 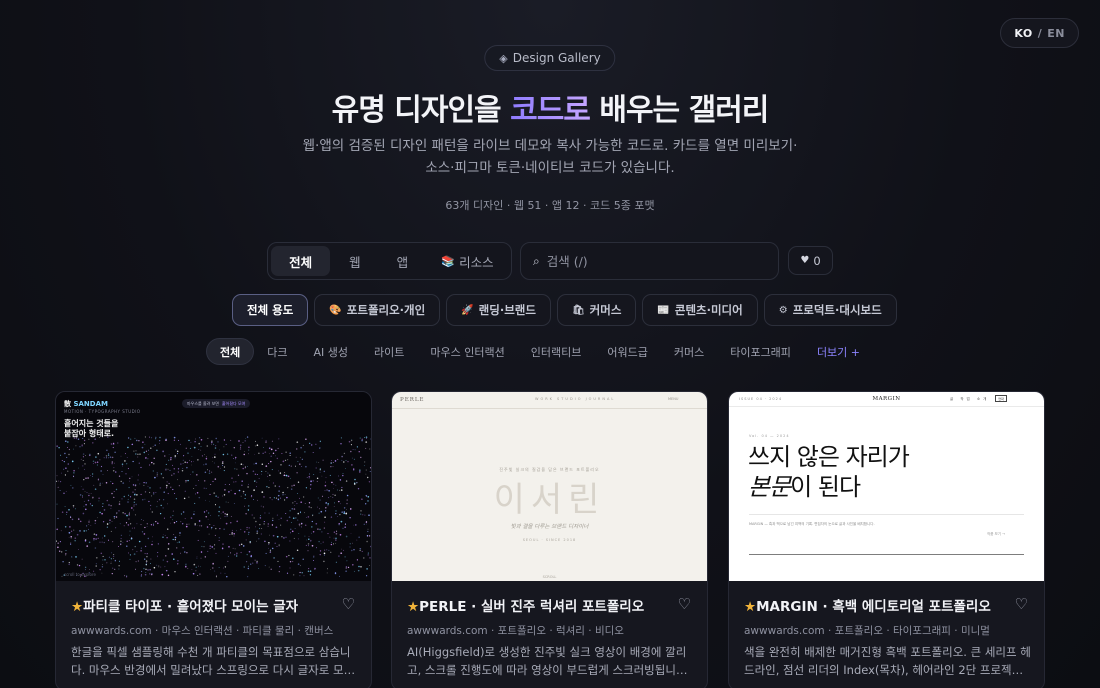 I want to click on chip-portfolio: 🎨 포트폴리오·개인, so click(x=377, y=310).